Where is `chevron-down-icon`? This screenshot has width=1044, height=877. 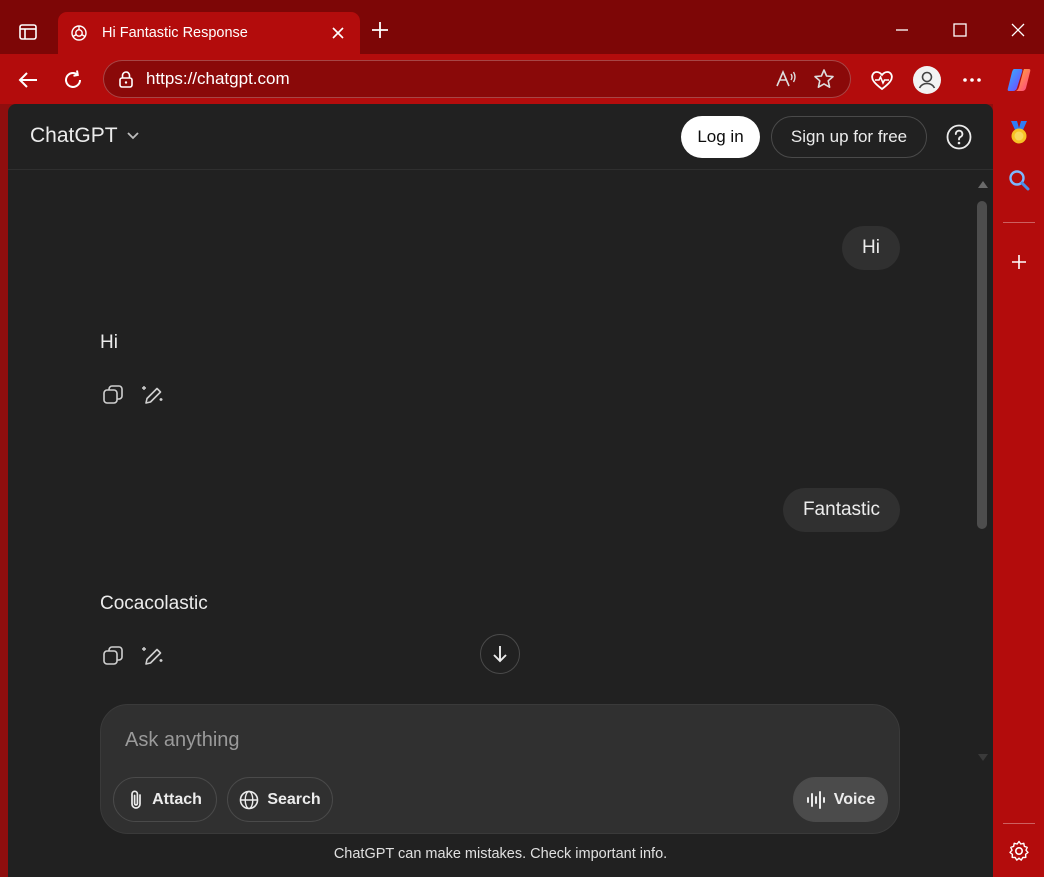
chevron-down-icon is located at coordinates (133, 136).